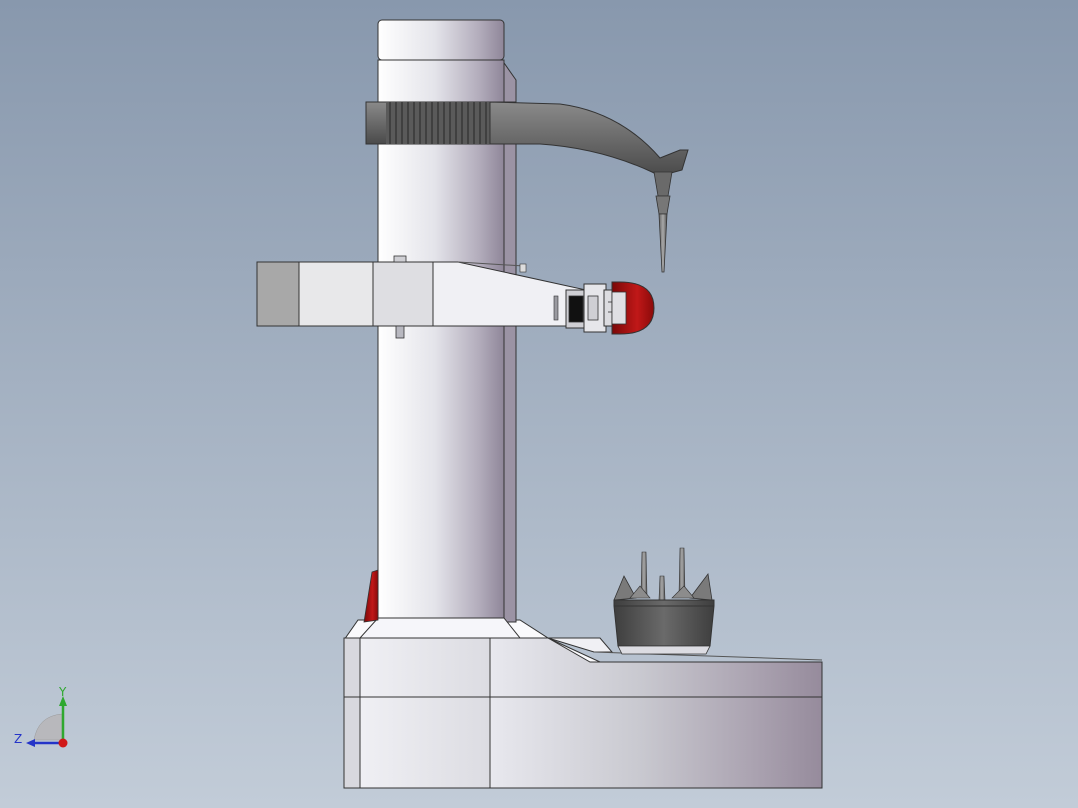  Describe the element at coordinates (30, 743) in the screenshot. I see `z-axis-head-icon` at that location.